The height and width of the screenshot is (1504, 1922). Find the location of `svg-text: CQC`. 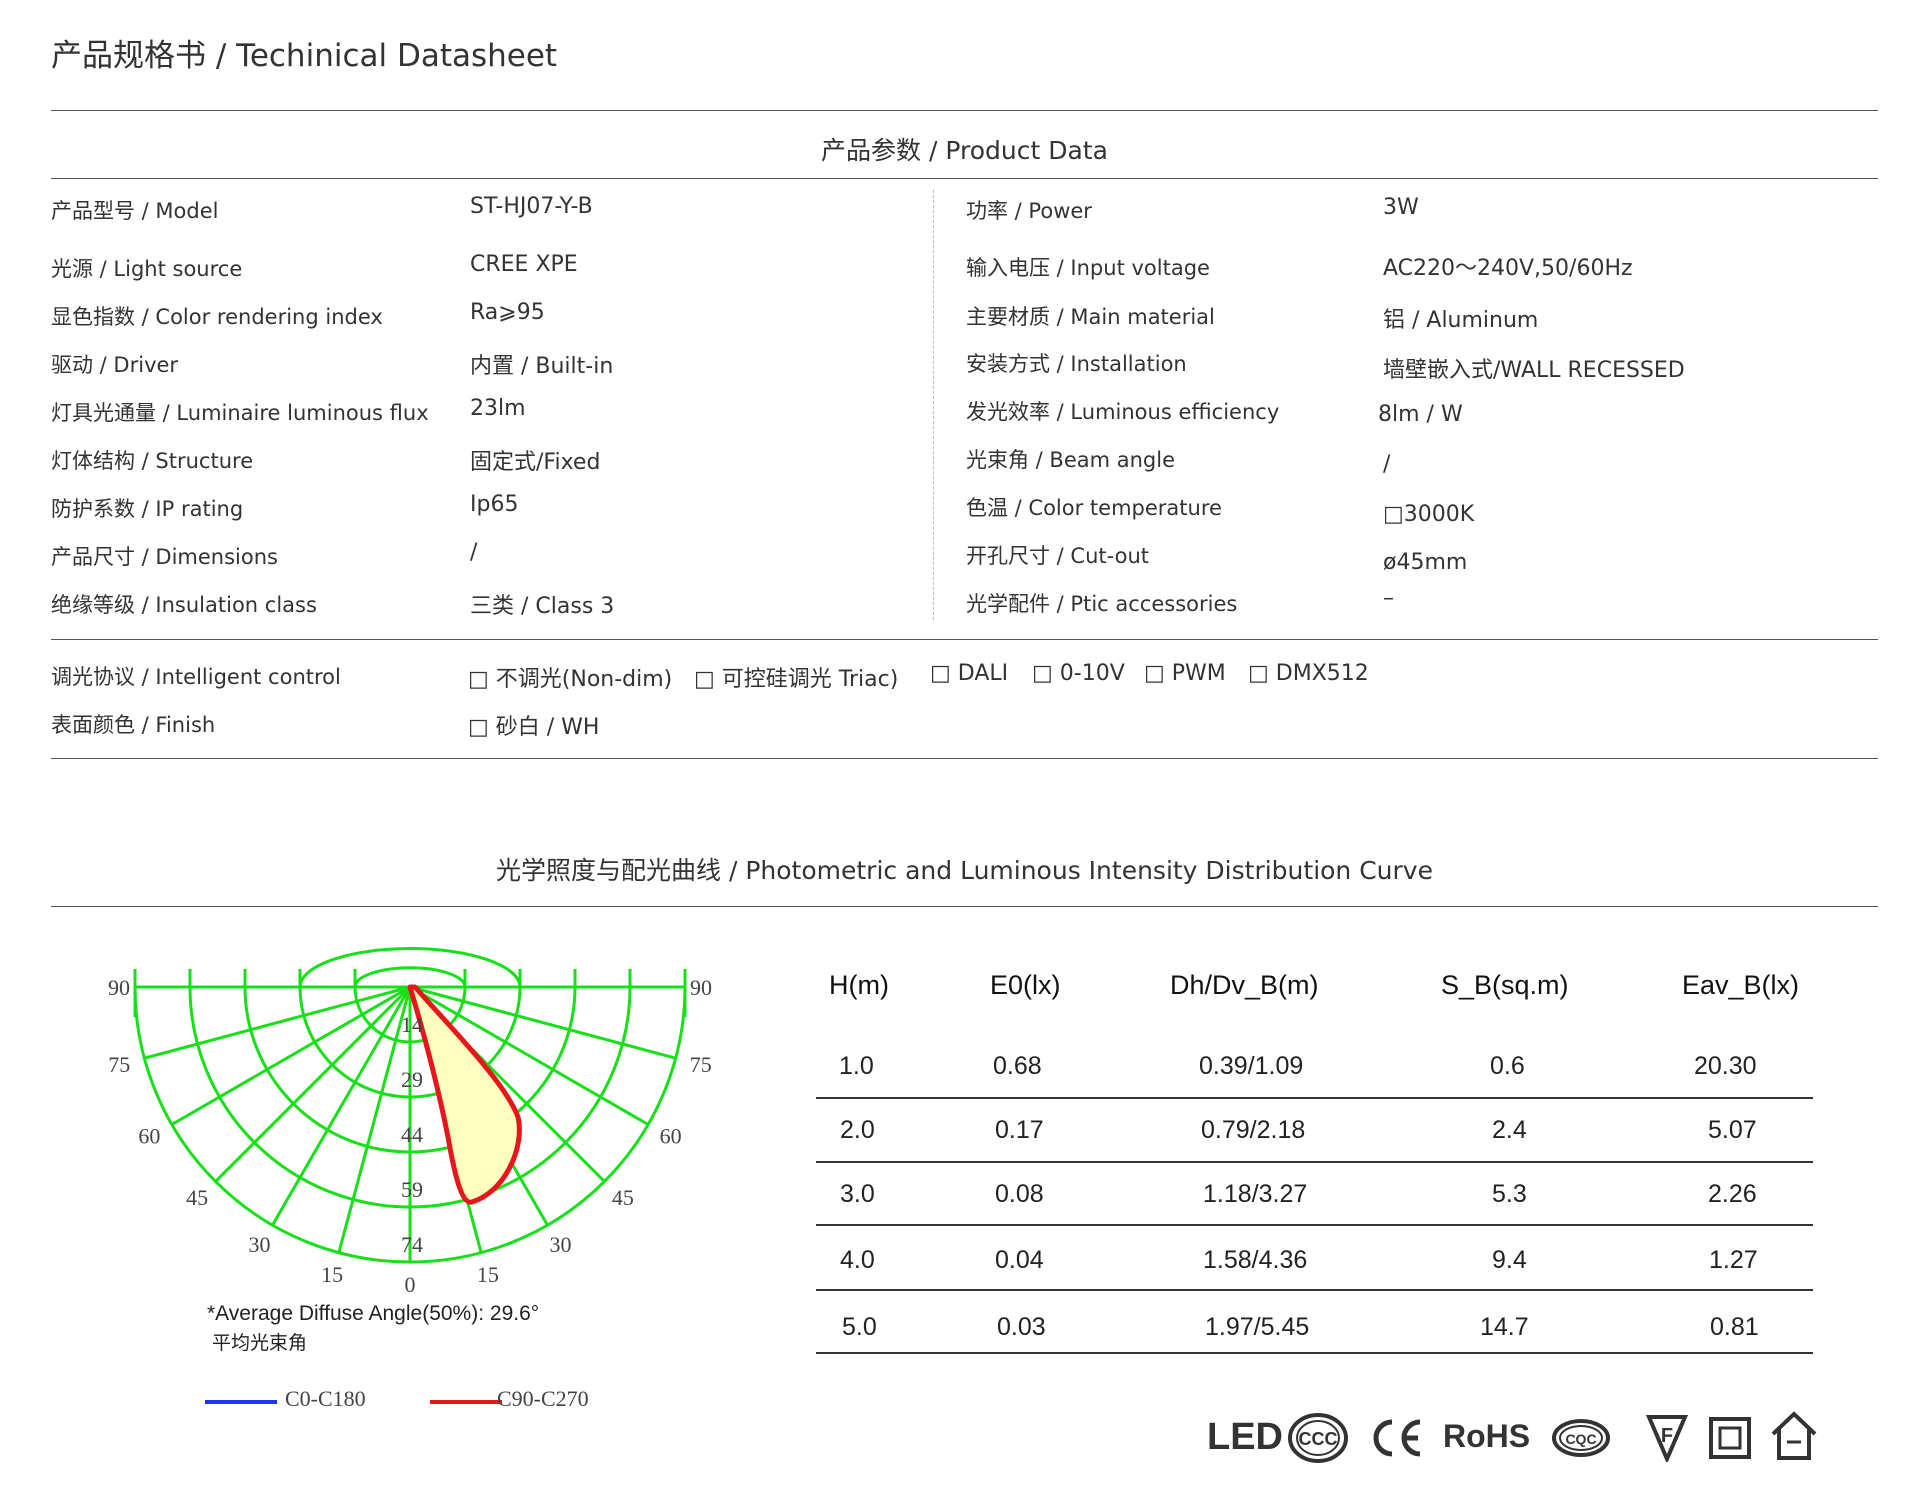

svg-text: CQC is located at coordinates (1580, 1439).